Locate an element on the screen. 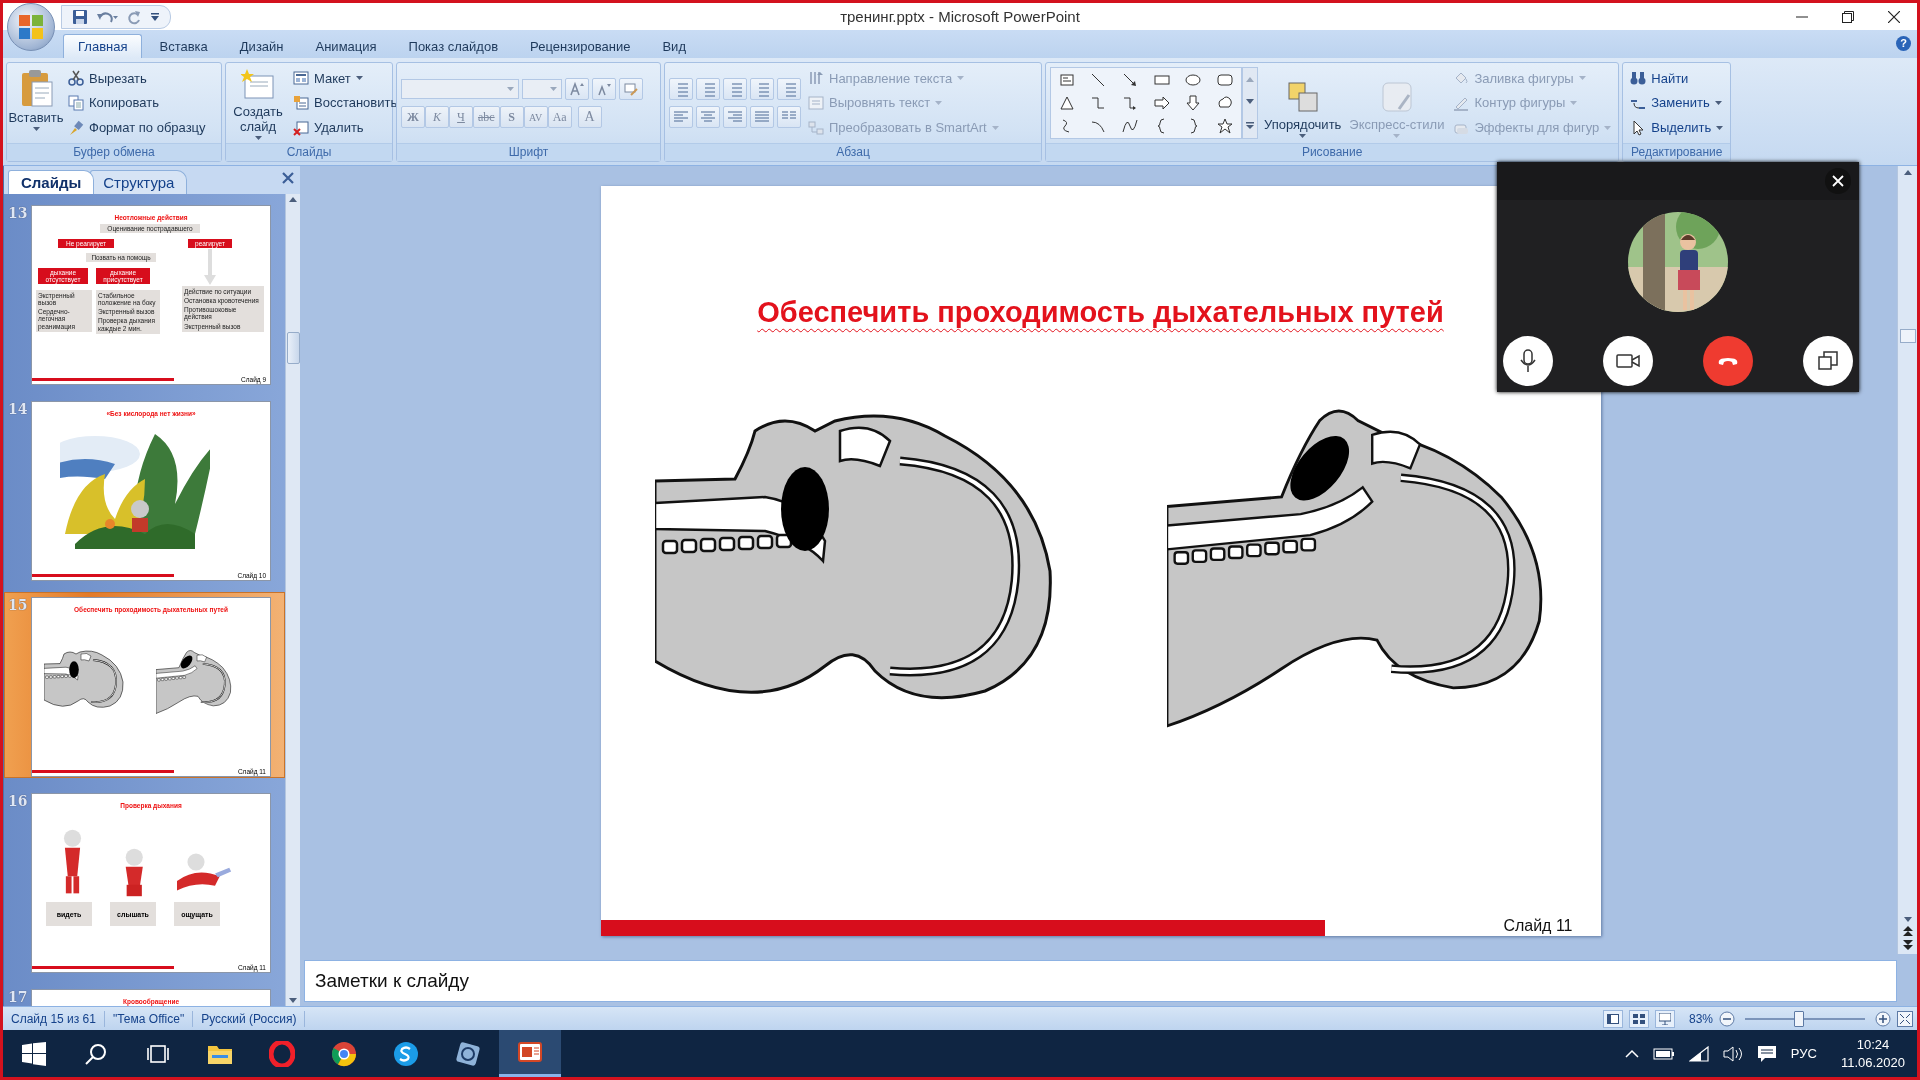  ribbon-command: Заменить is located at coordinates (1677, 103).